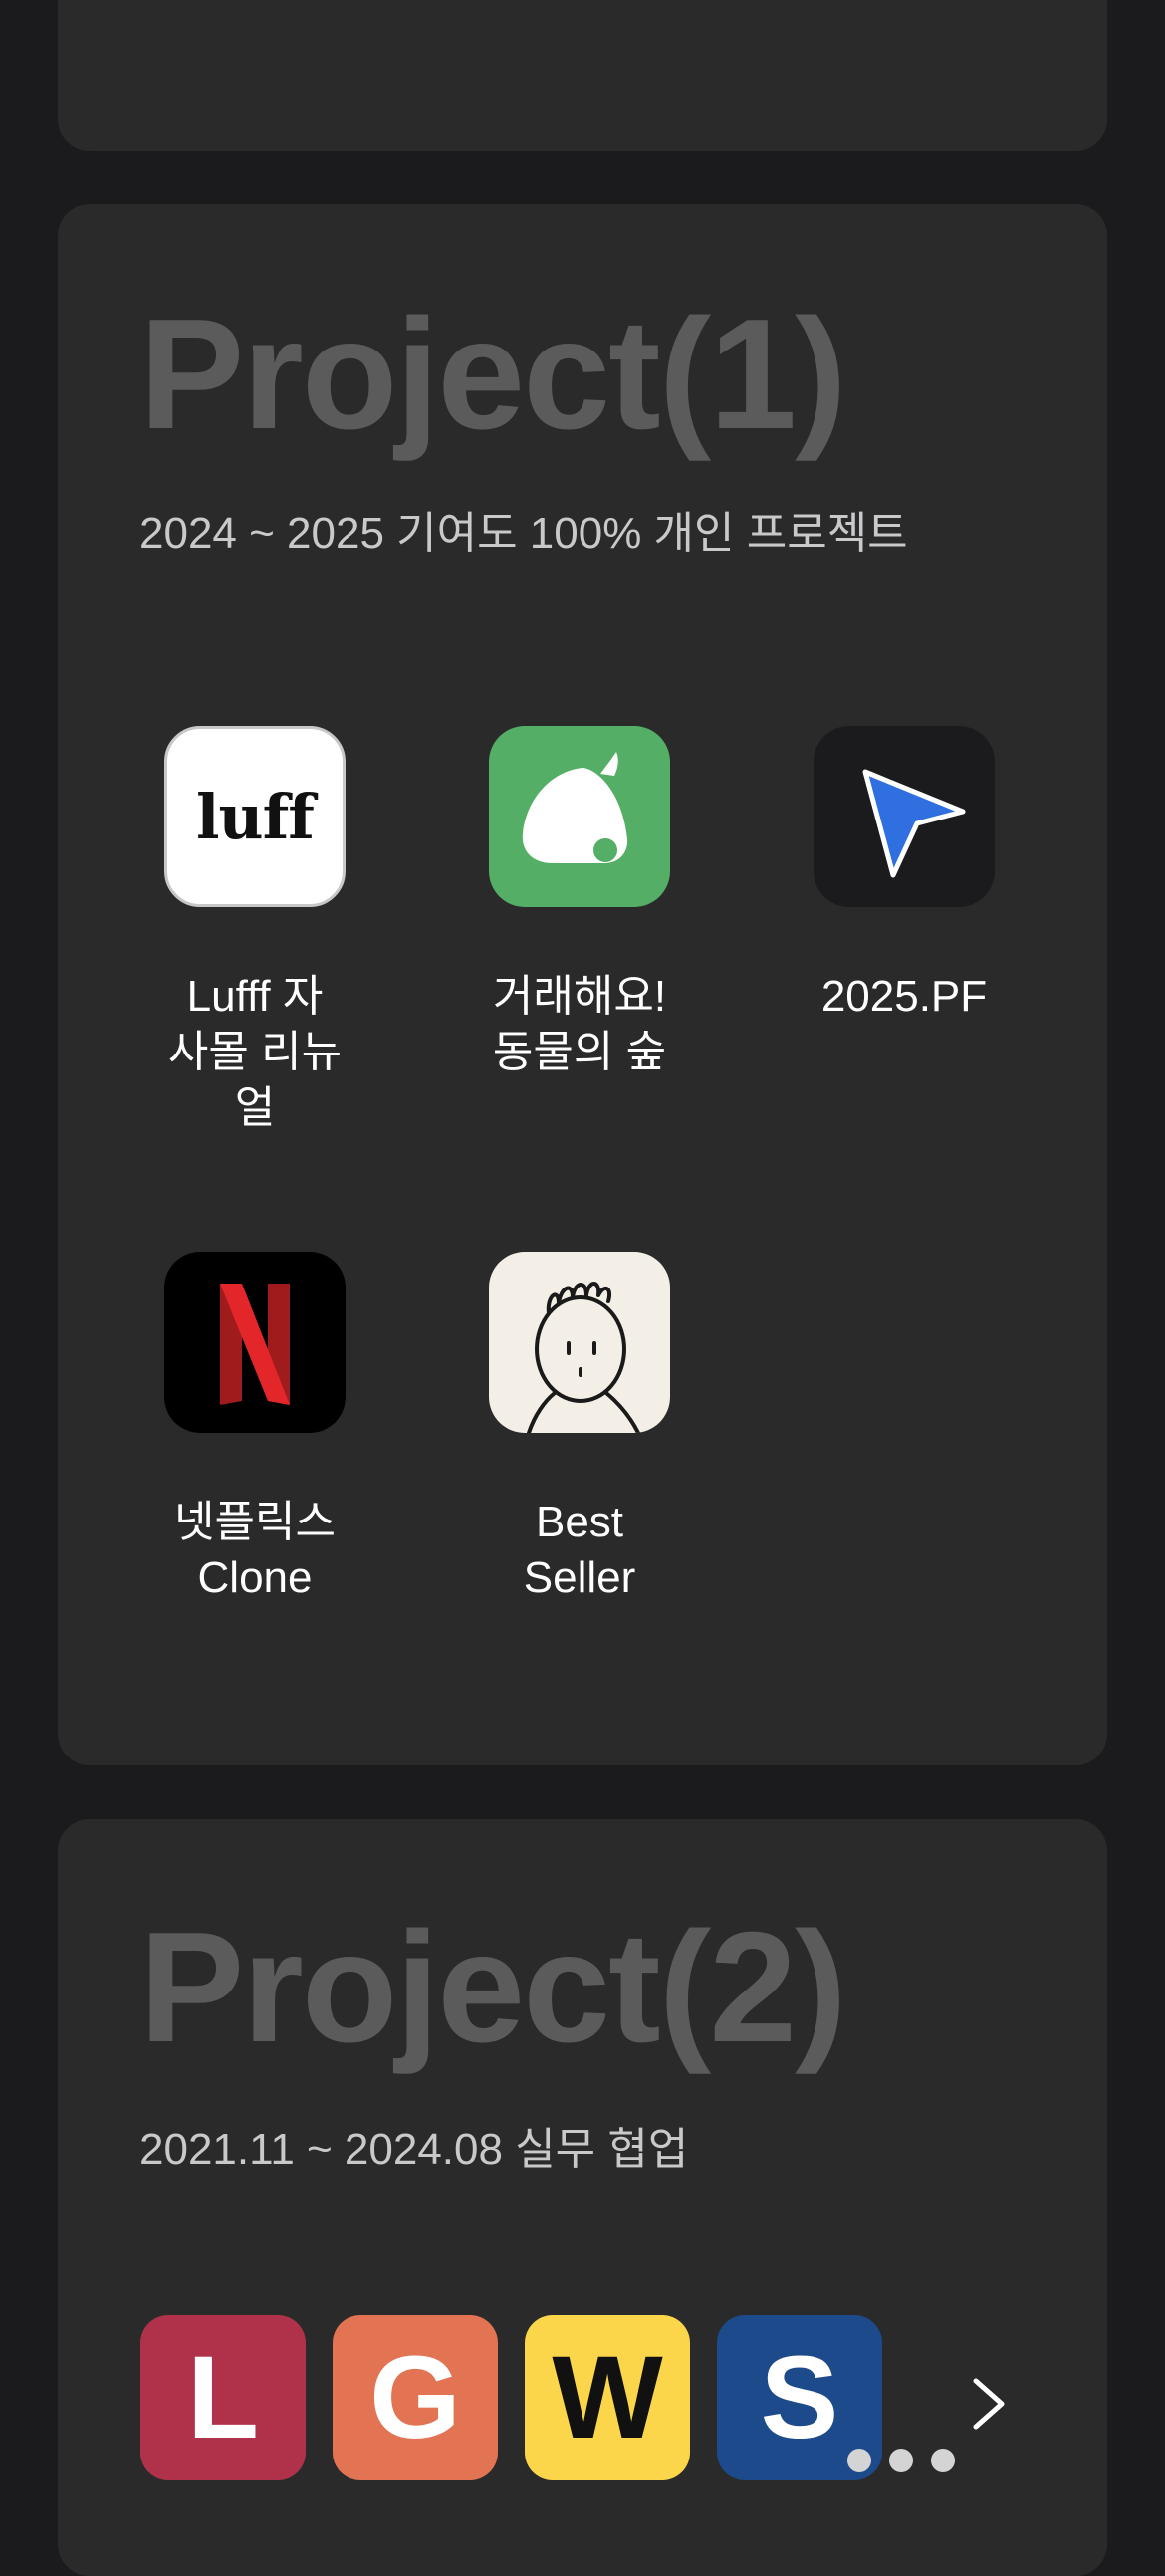 This screenshot has height=2576, width=1165. Describe the element at coordinates (904, 996) in the screenshot. I see `app-label: 2025.PF` at that location.